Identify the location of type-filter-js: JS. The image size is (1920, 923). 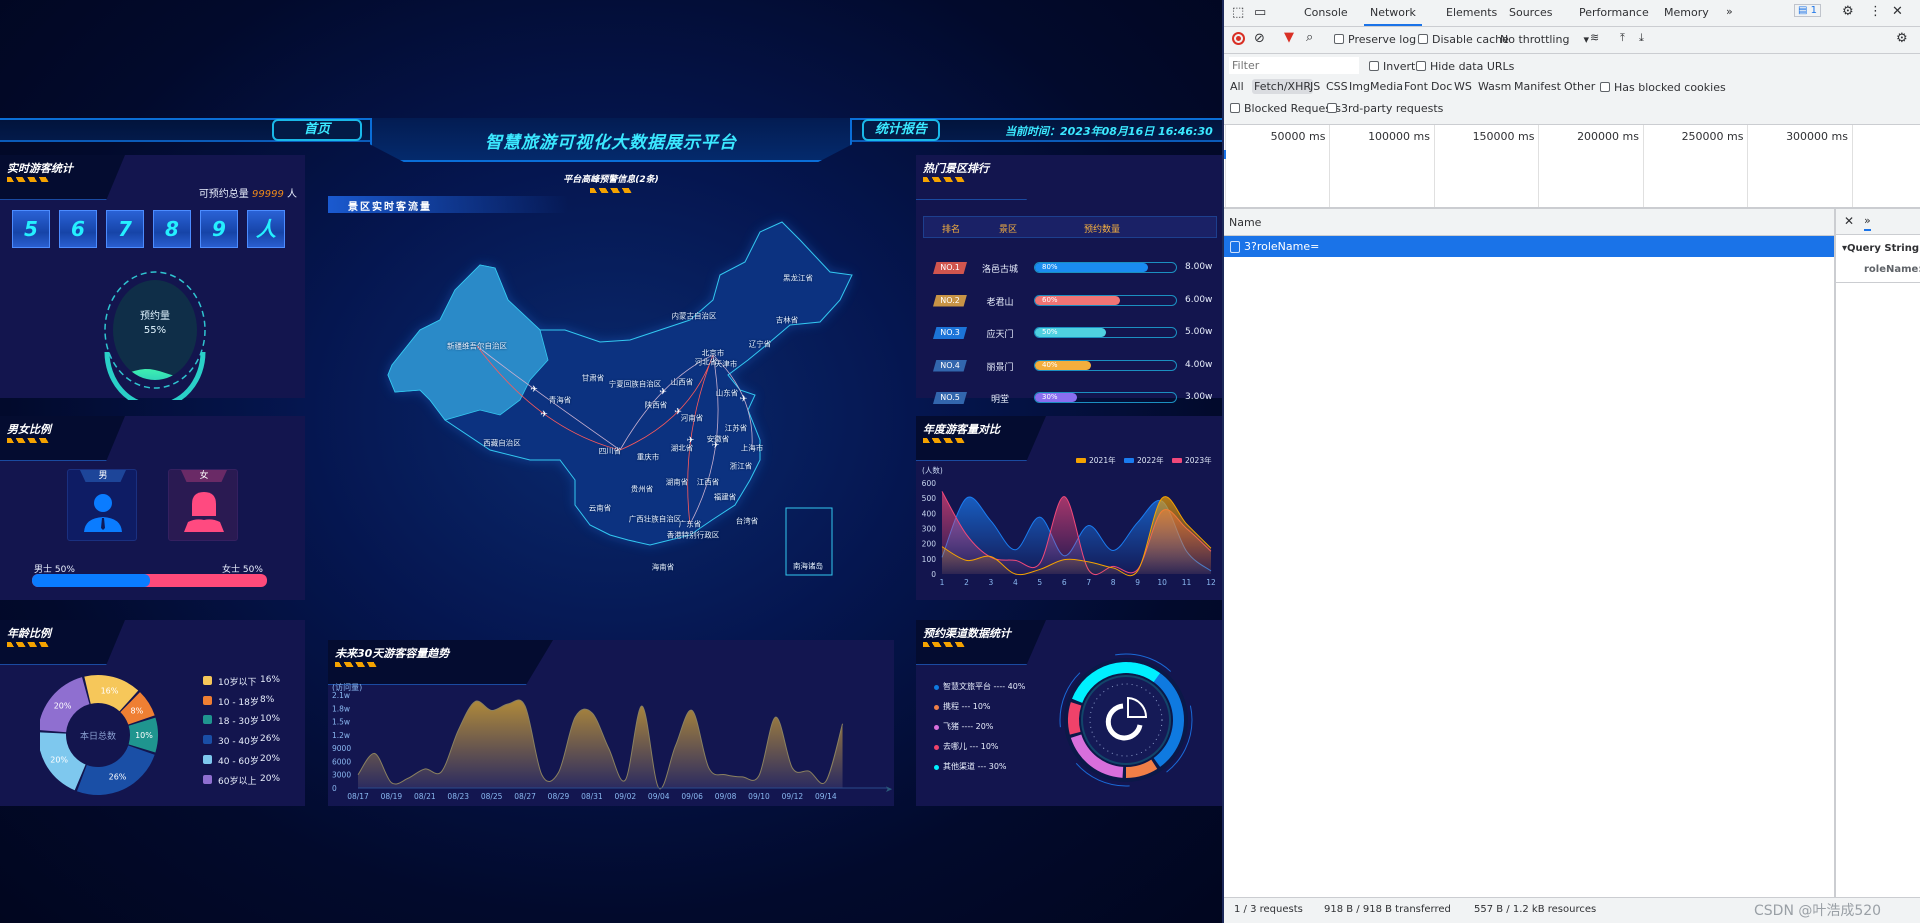
(1315, 86).